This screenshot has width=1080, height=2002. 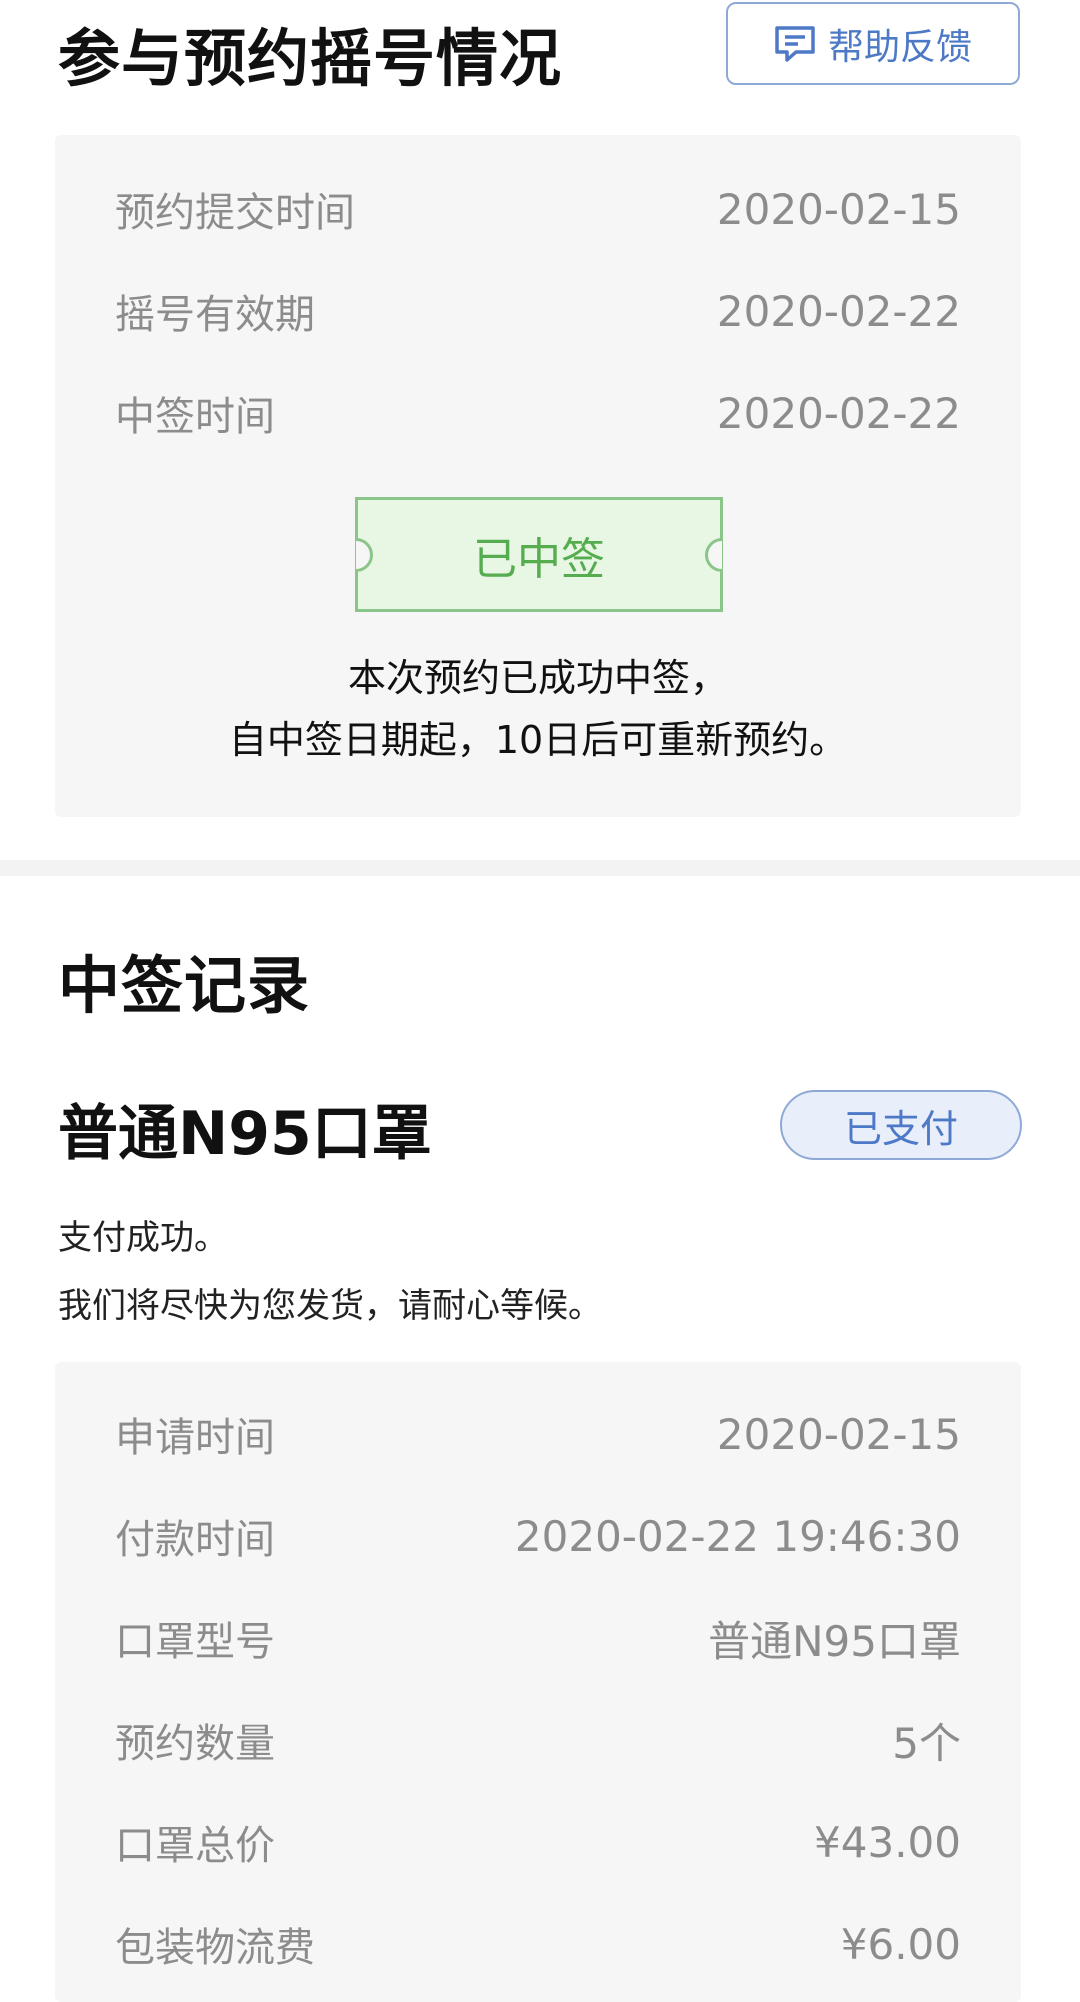 I want to click on info-row: 中签时间 2020-02-22, so click(x=538, y=413).